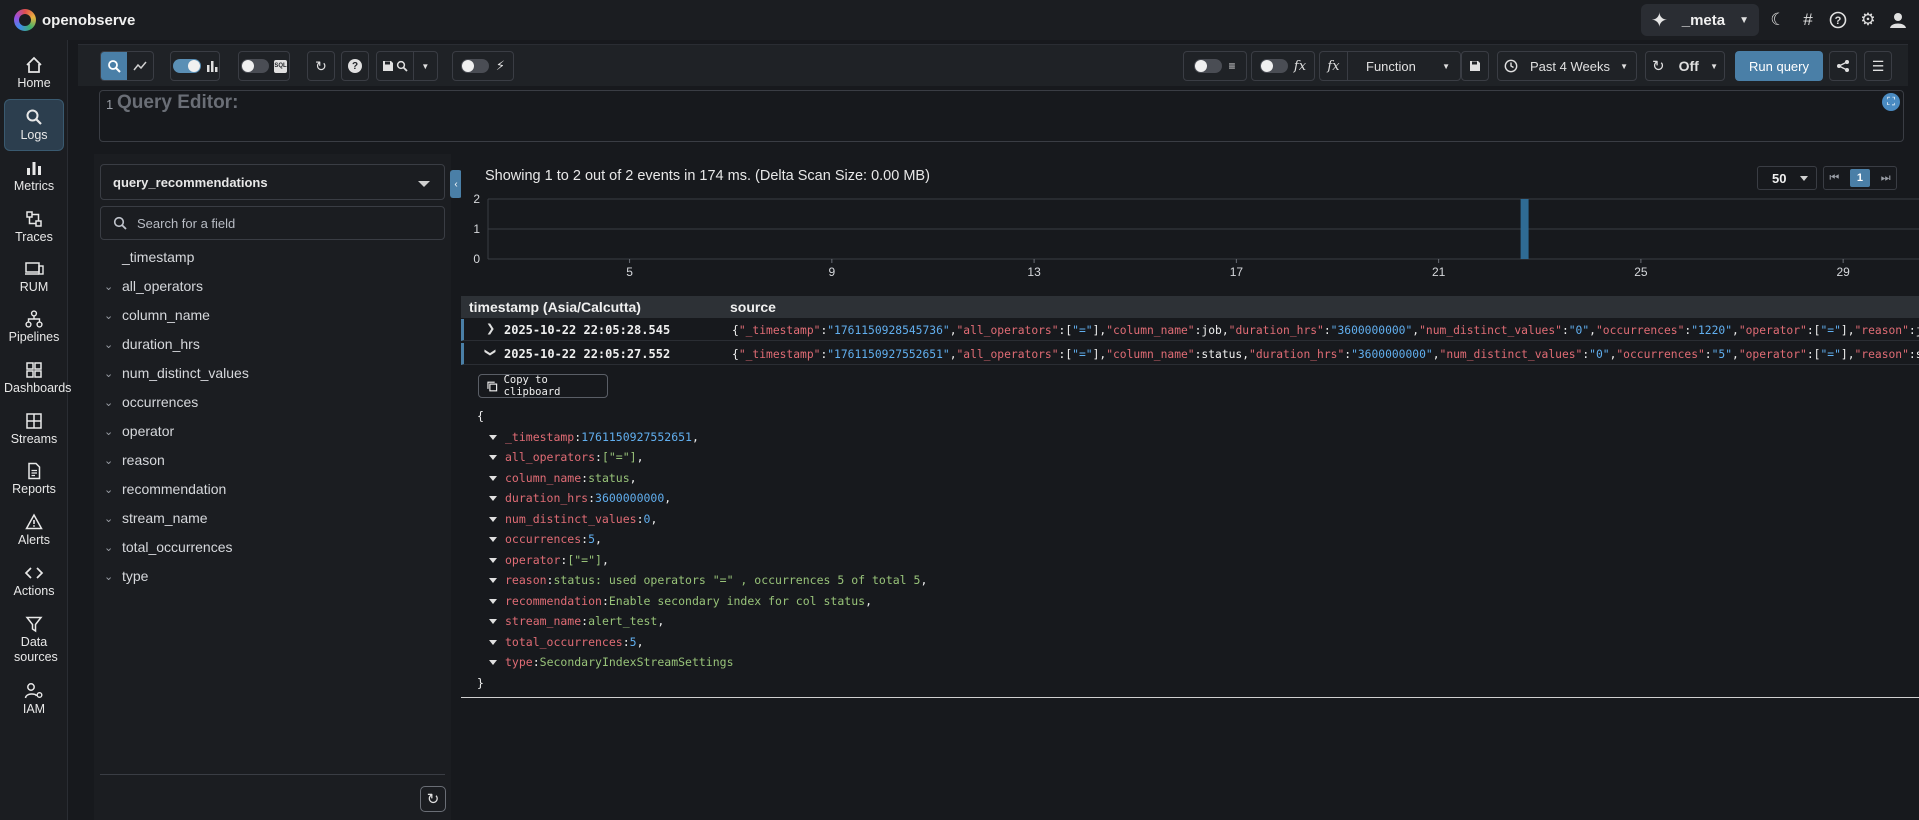  I want to click on field-item: ⌄ stream_name, so click(156, 518).